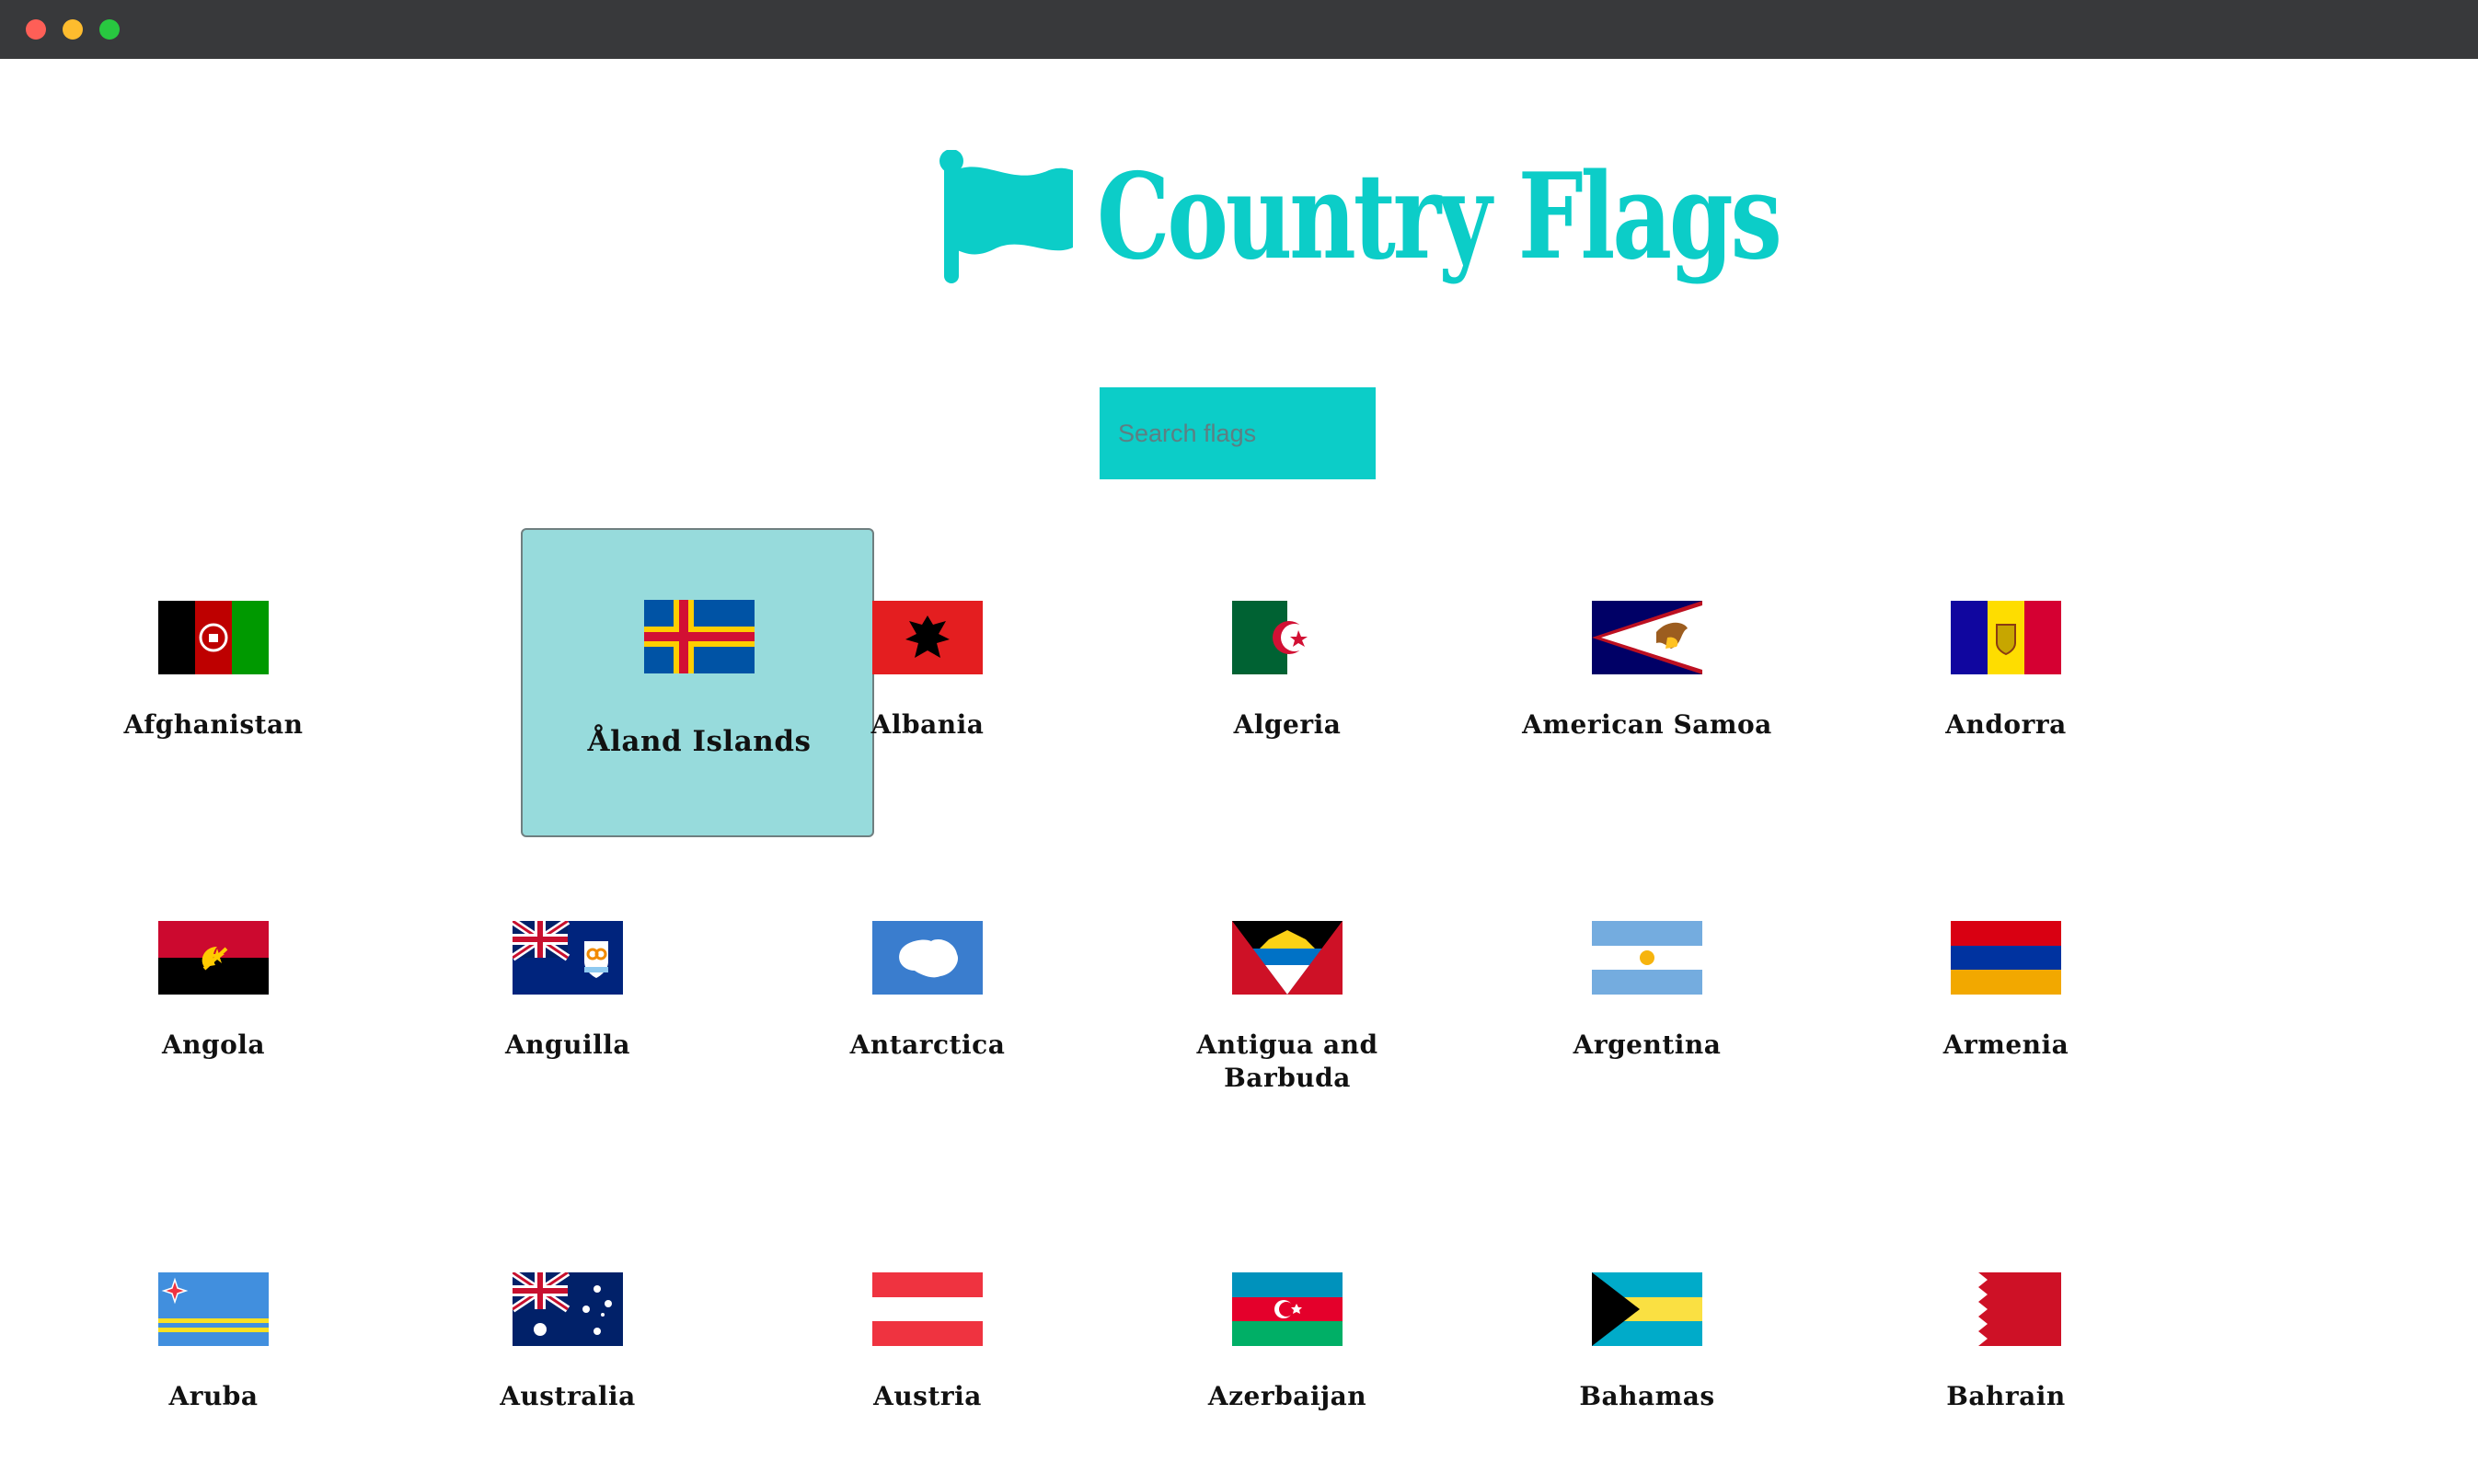  I want to click on country-card: Antigua and Barbuda, so click(1287, 995).